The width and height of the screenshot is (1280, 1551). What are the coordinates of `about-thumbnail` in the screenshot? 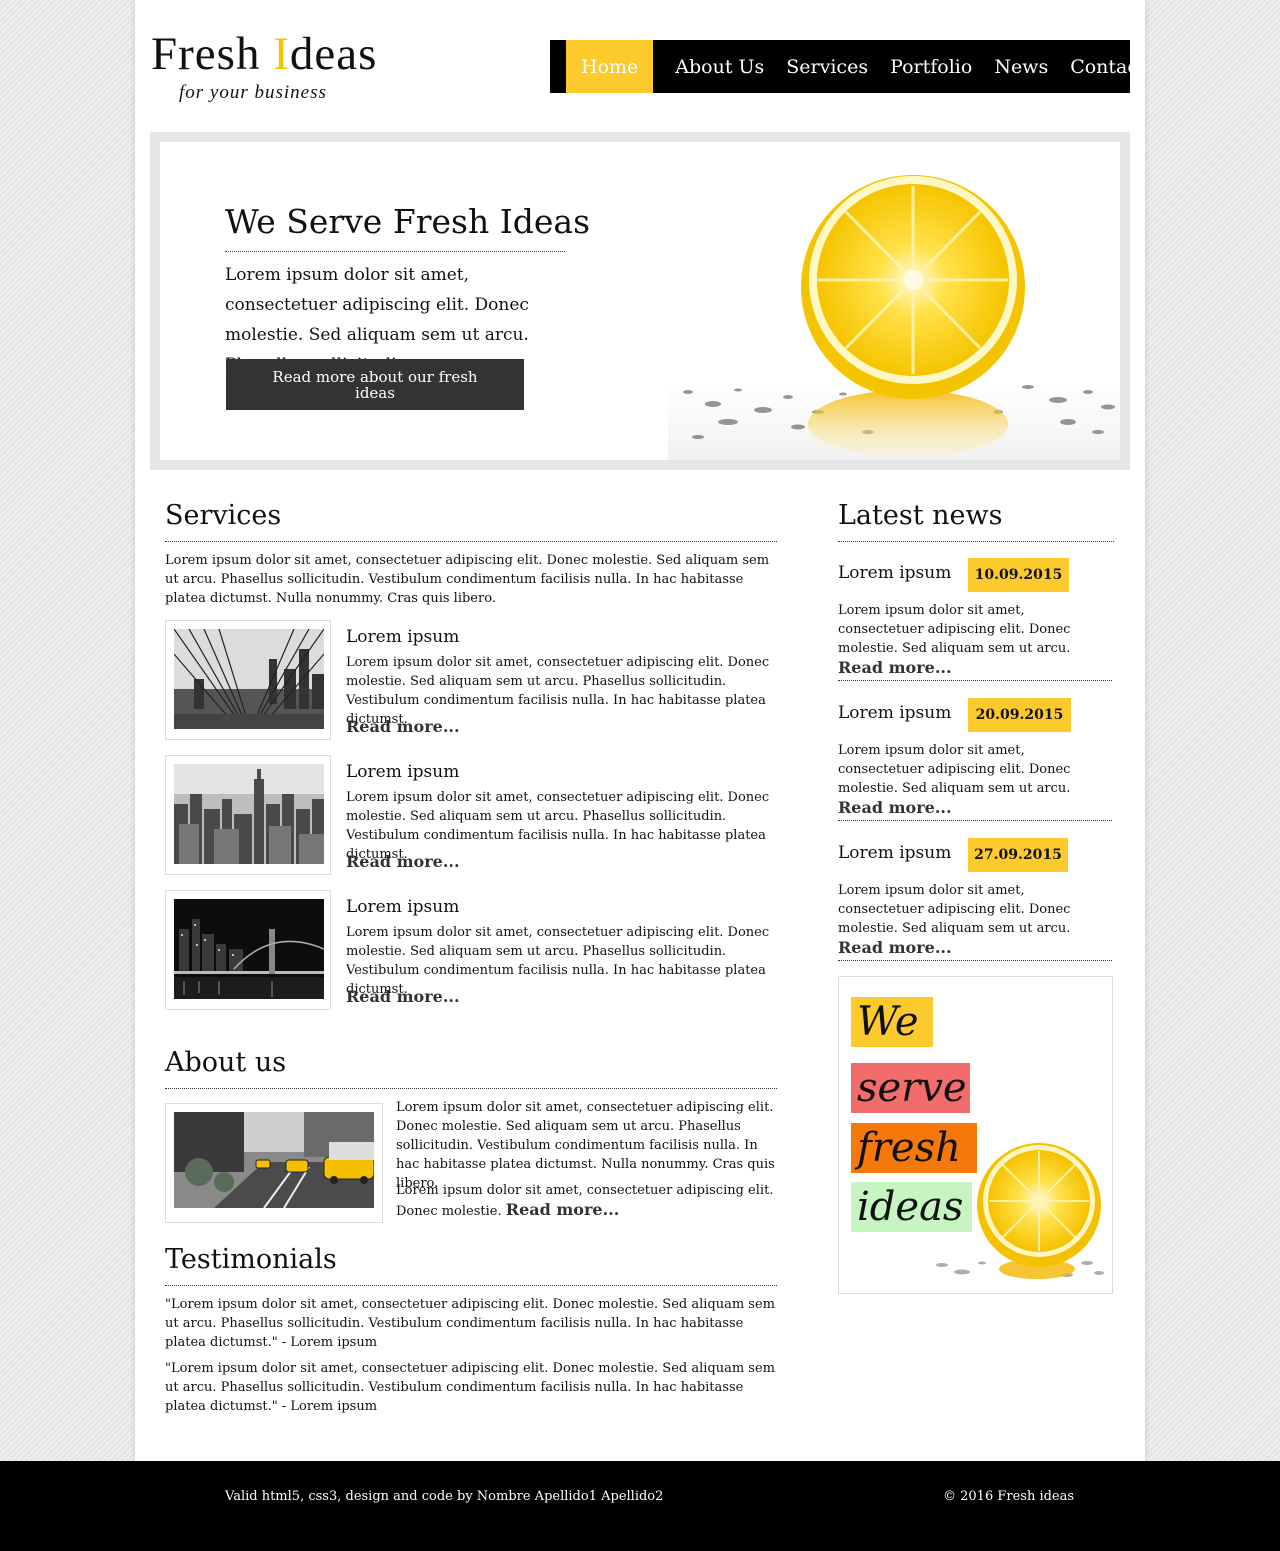 It's located at (274, 1163).